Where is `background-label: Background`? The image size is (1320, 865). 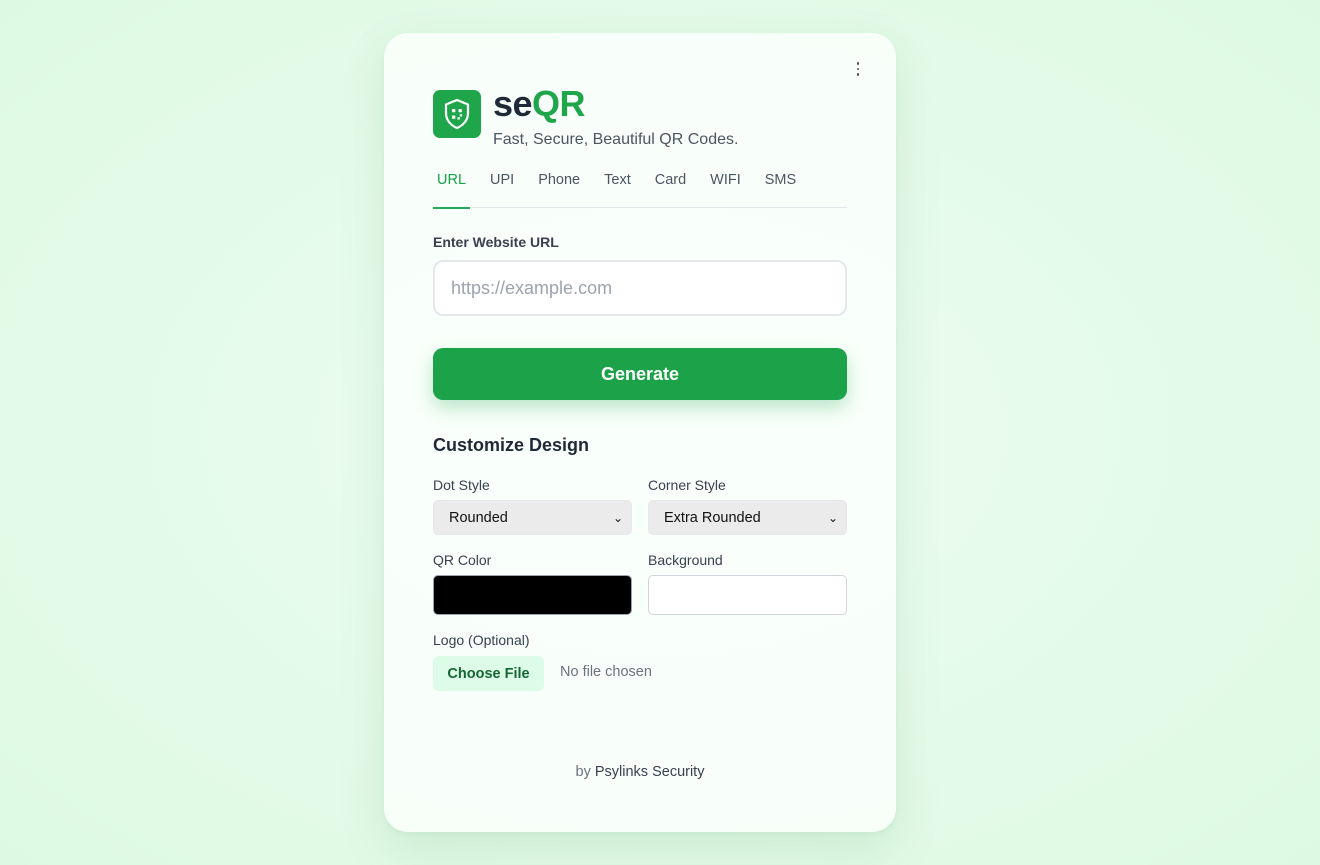 background-label: Background is located at coordinates (685, 560).